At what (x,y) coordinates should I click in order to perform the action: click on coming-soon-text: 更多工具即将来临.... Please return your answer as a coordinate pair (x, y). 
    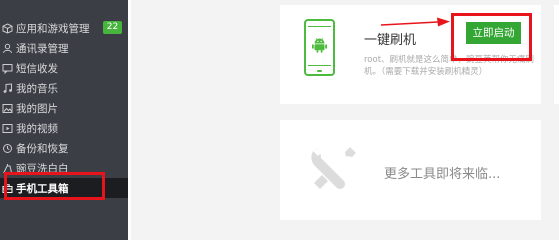
    Looking at the image, I should click on (442, 174).